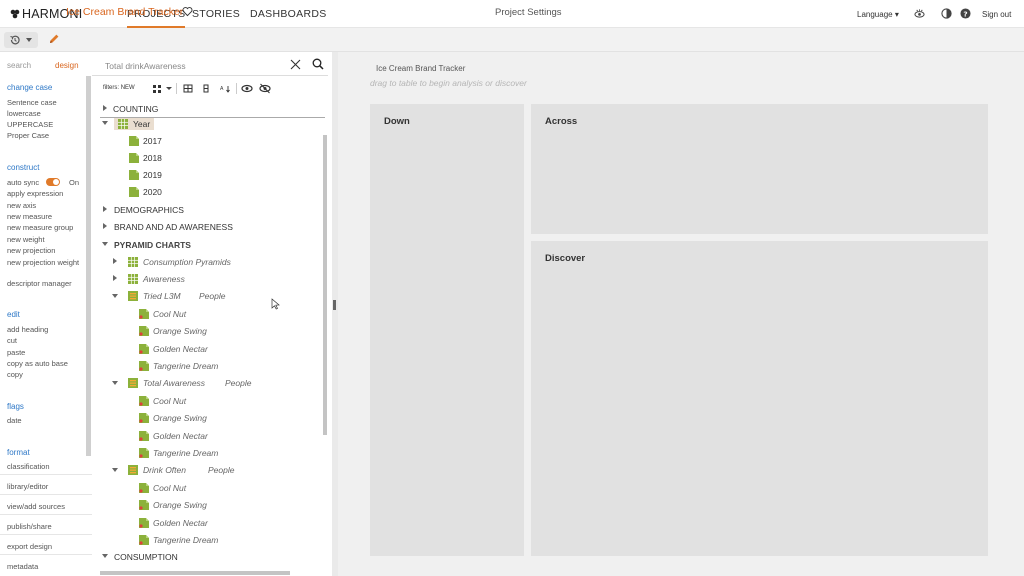 This screenshot has height=576, width=1024. I want to click on help-icon: ?, so click(965, 13).